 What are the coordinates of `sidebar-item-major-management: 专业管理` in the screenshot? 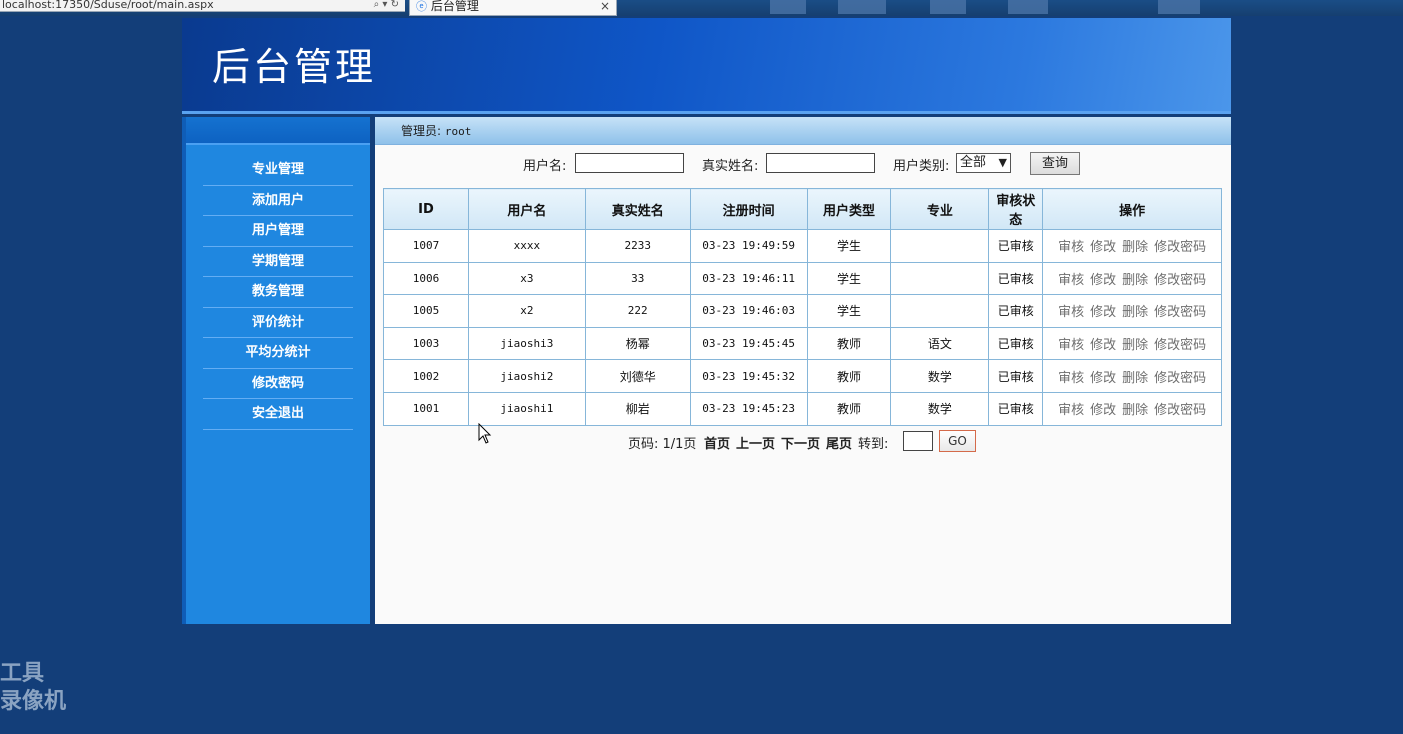 It's located at (278, 170).